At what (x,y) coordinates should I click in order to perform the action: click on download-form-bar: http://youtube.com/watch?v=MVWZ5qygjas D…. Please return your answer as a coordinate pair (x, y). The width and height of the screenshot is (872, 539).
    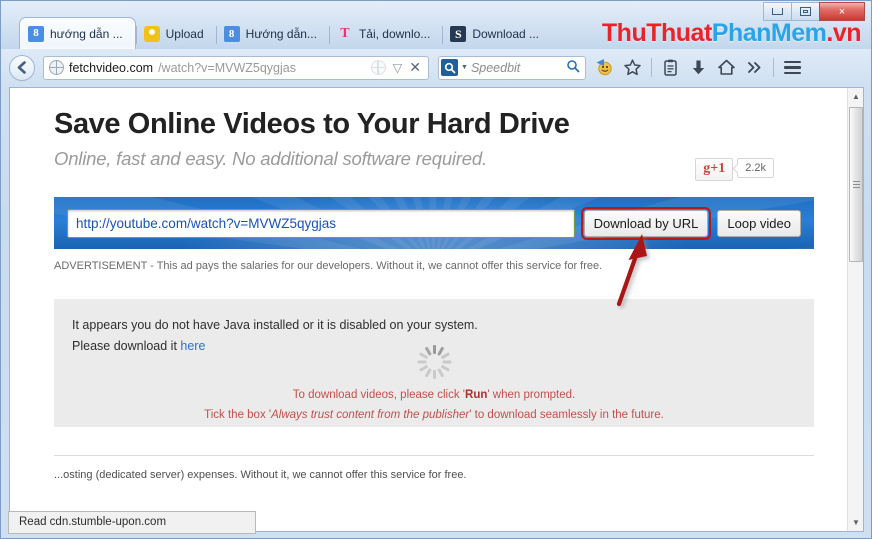
    Looking at the image, I should click on (434, 223).